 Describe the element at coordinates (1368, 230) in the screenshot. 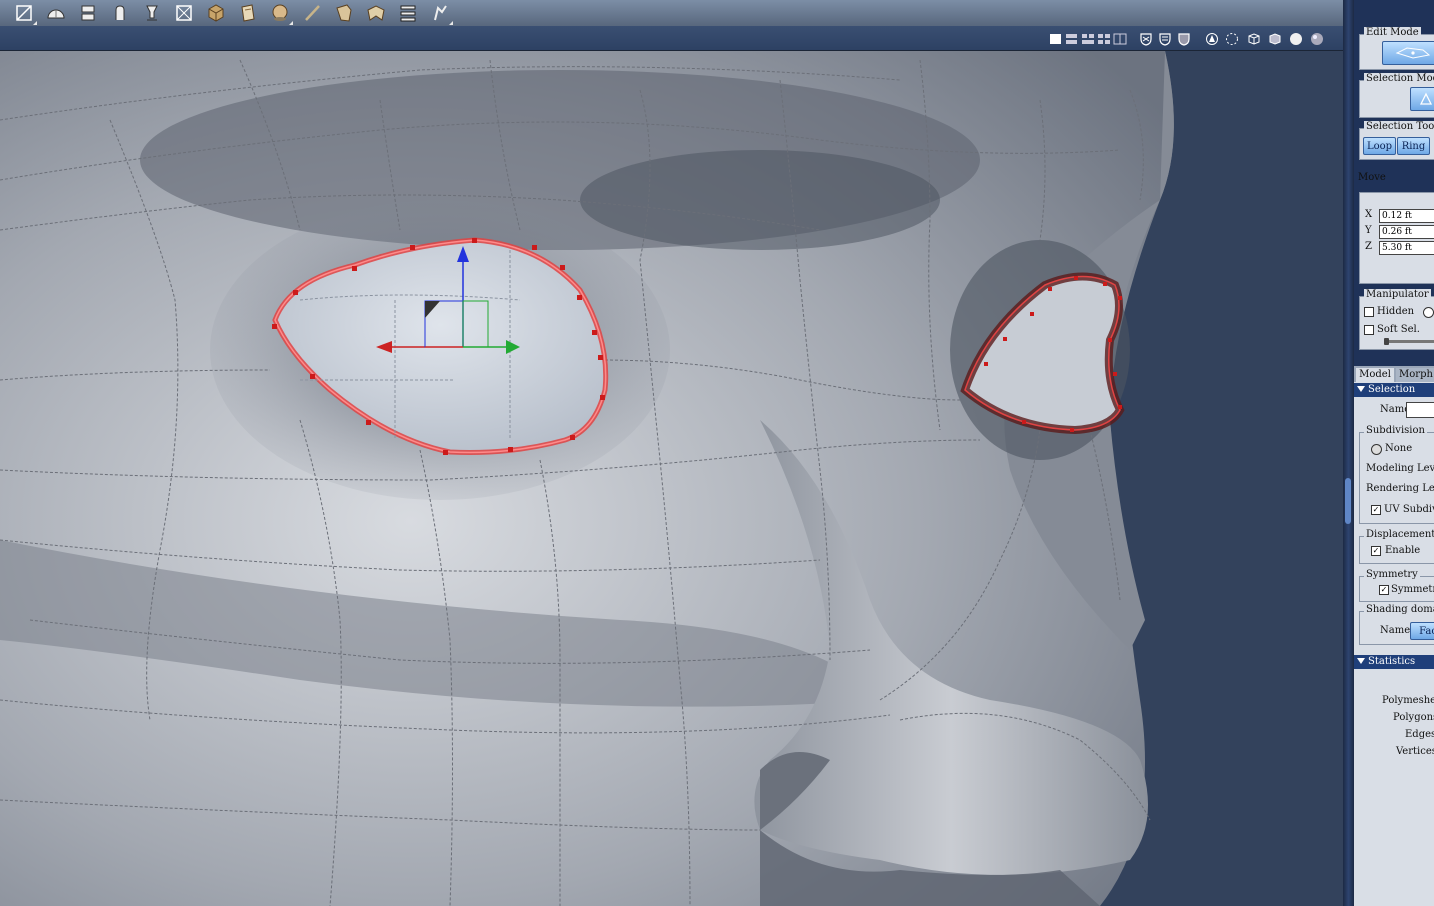

I see `y-label: Y` at that location.